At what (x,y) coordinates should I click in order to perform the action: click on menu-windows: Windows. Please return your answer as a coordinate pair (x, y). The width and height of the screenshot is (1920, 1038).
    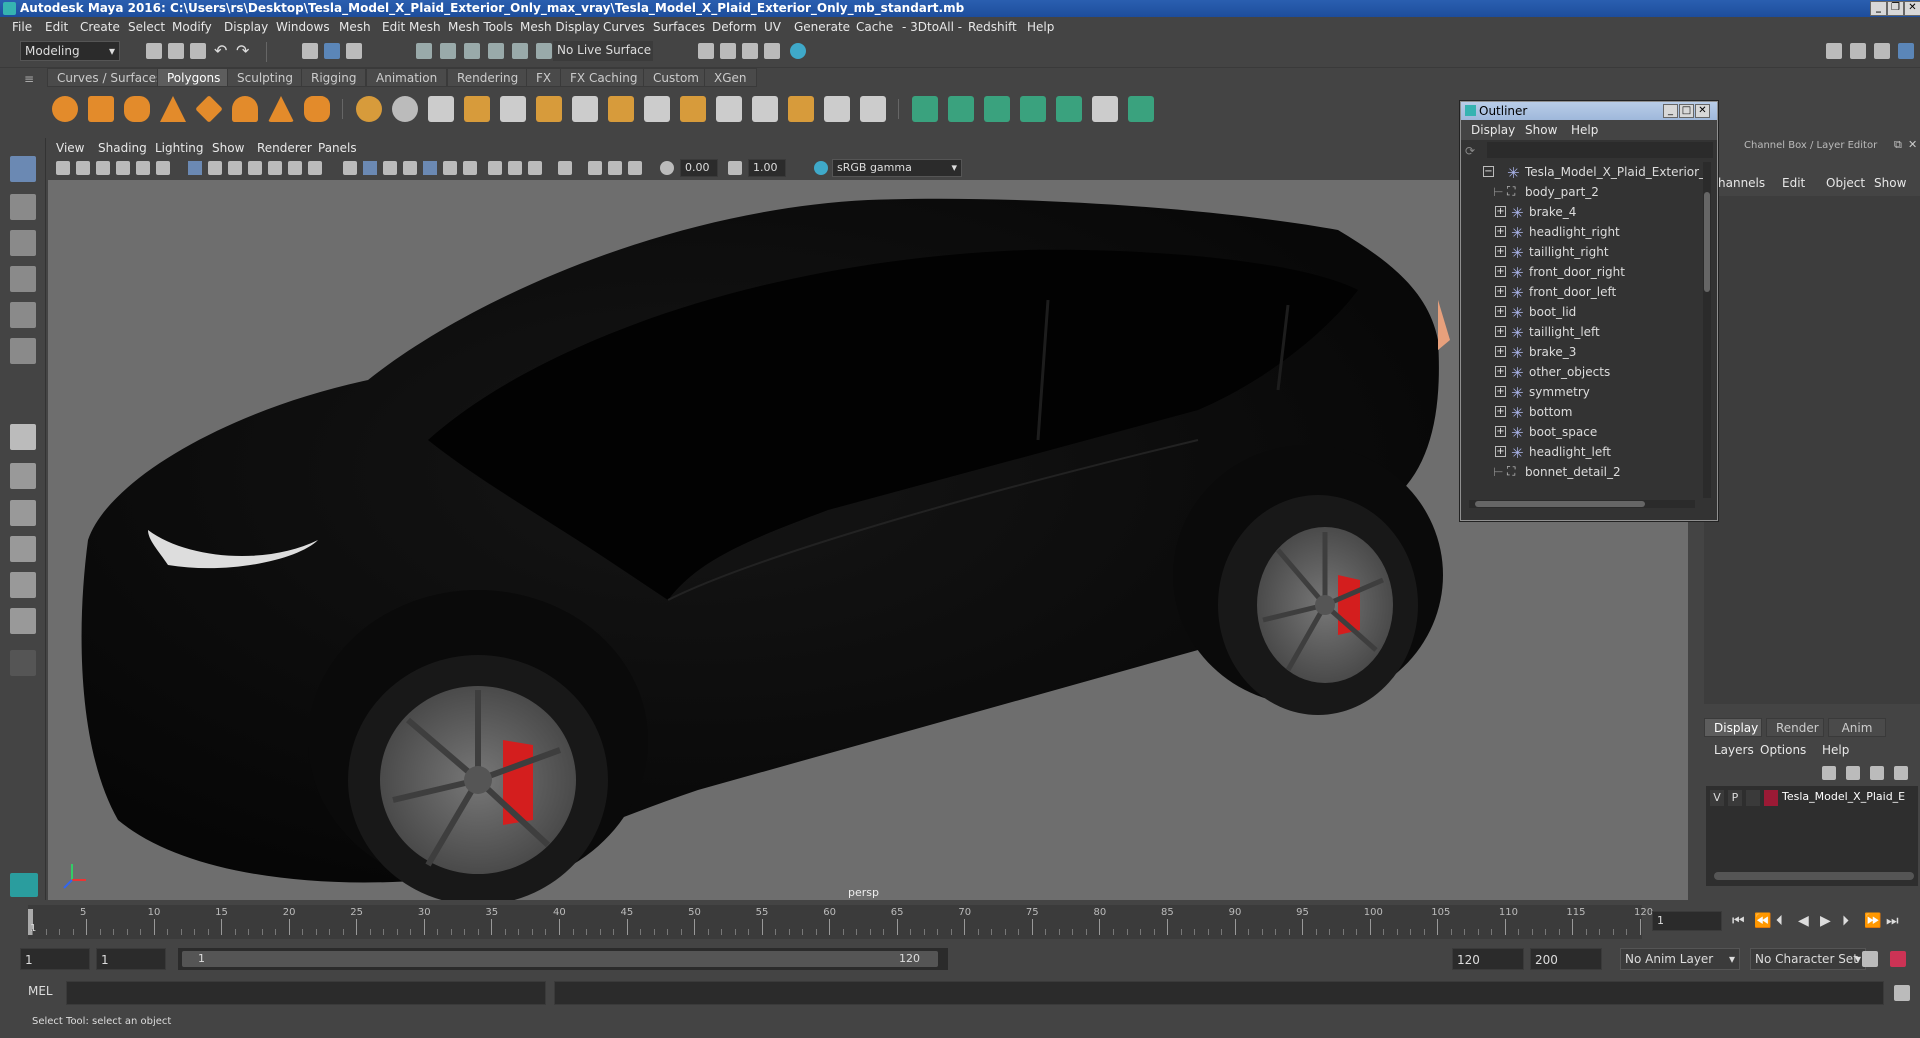
    Looking at the image, I should click on (303, 27).